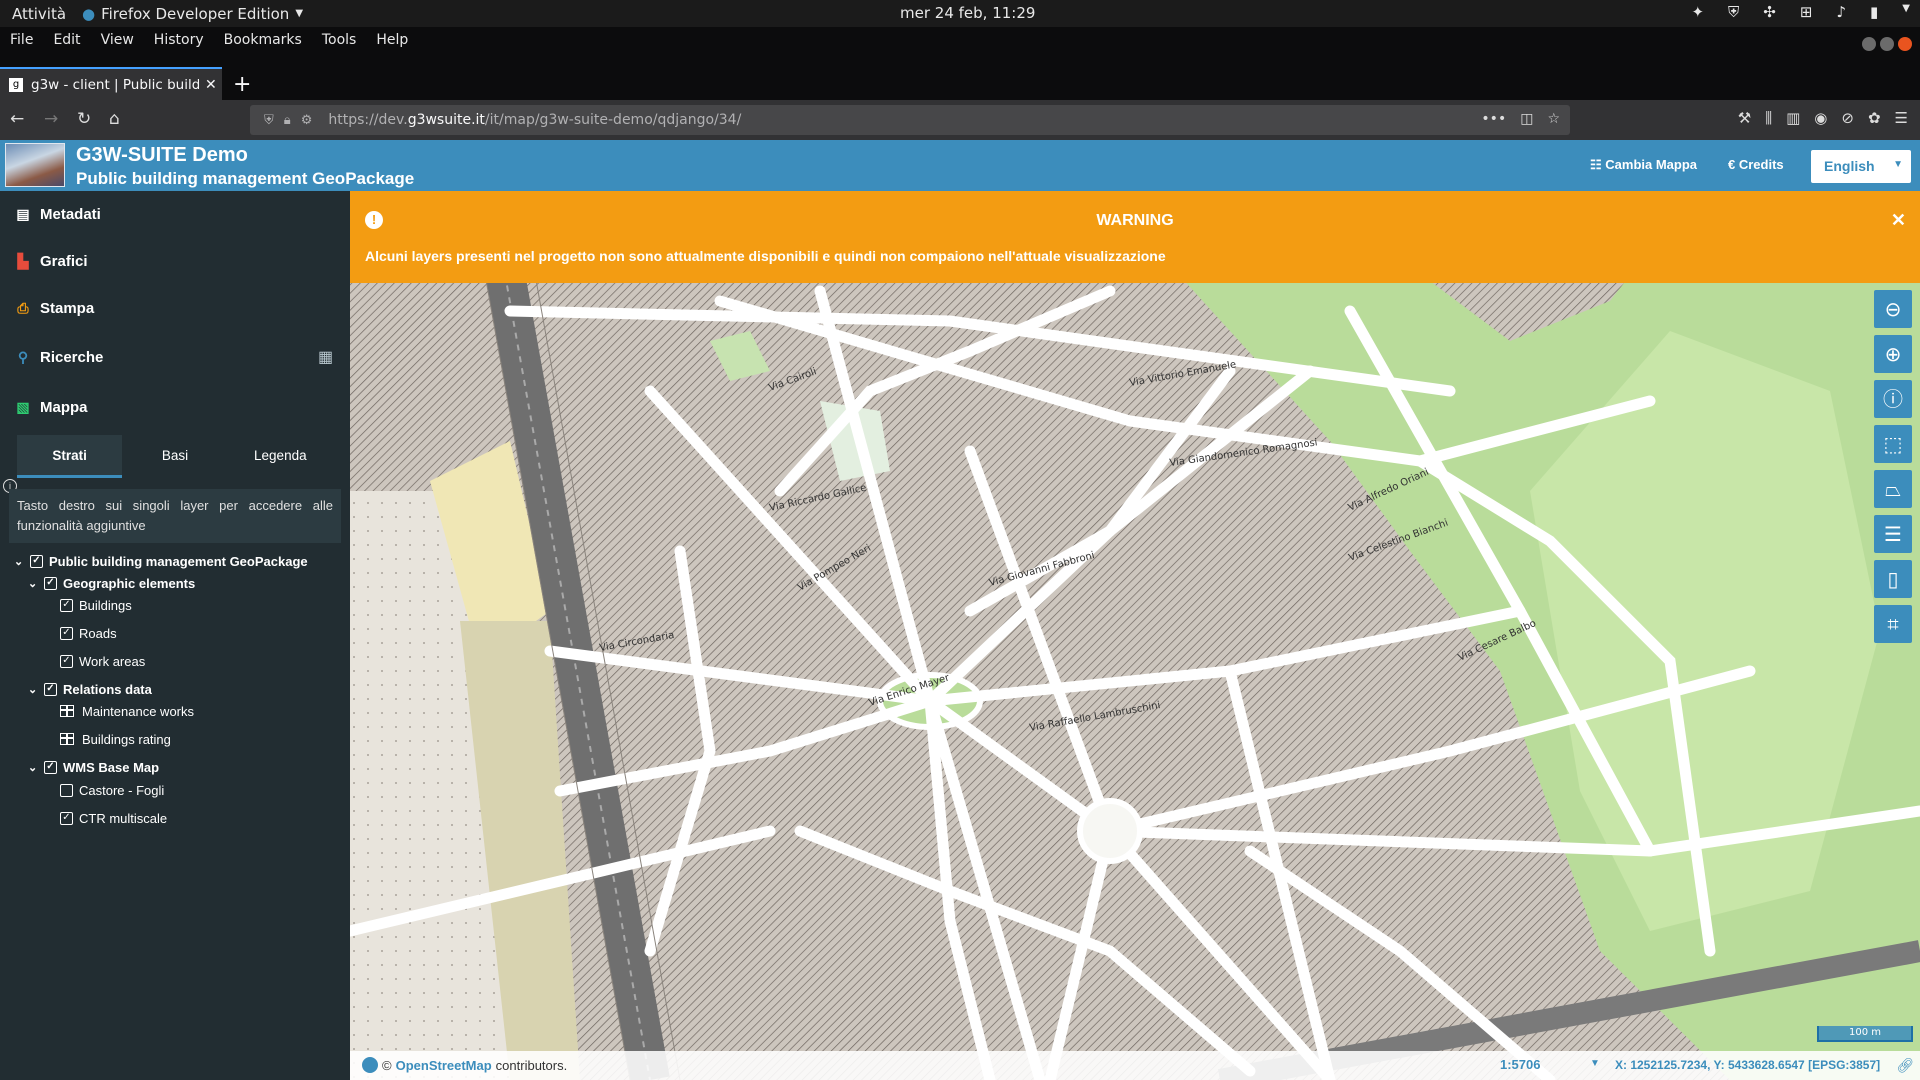 This screenshot has height=1080, width=1920. What do you see at coordinates (55, 308) in the screenshot?
I see `sidebar-item-stampa: ⎙ Stampa` at bounding box center [55, 308].